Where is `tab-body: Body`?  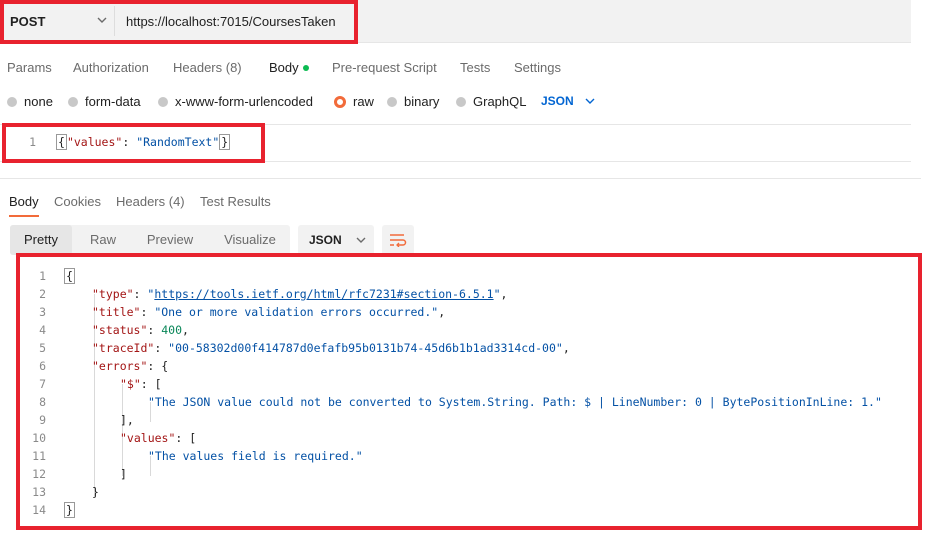 tab-body: Body is located at coordinates (289, 67).